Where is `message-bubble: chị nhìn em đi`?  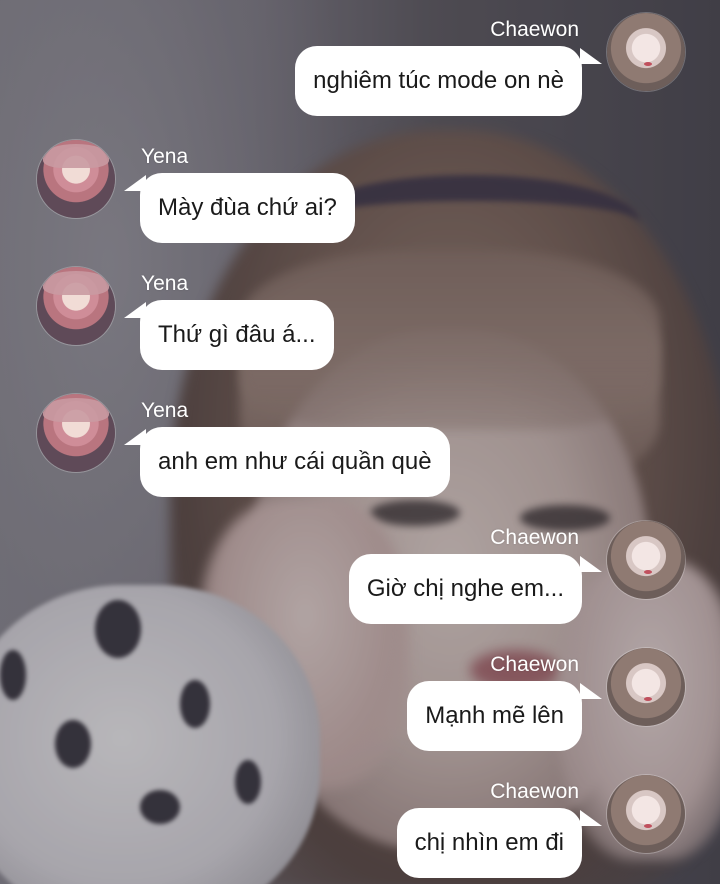 message-bubble: chị nhìn em đi is located at coordinates (489, 843).